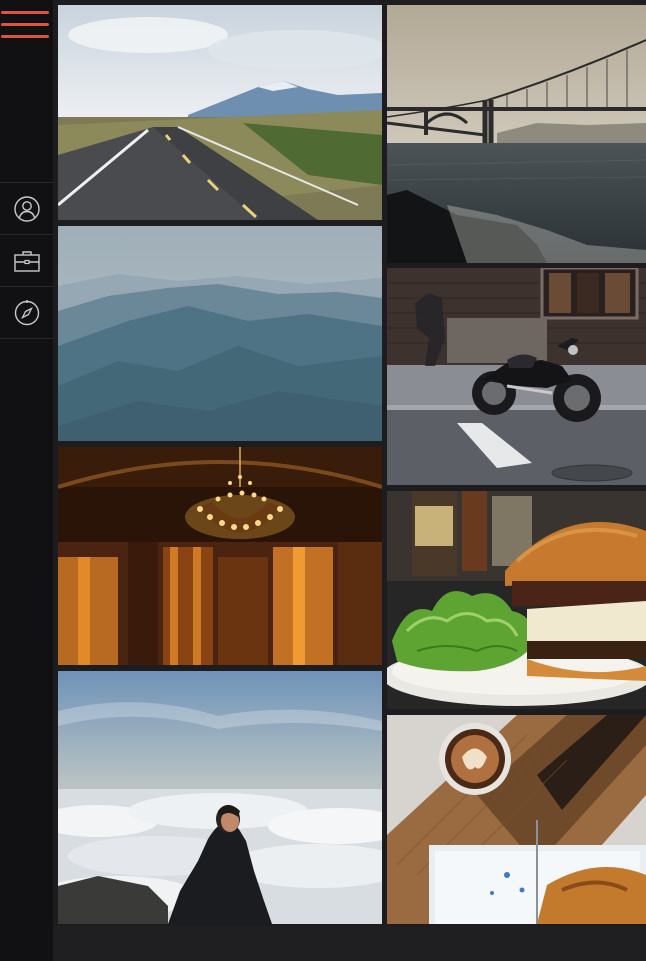 This screenshot has height=961, width=646. I want to click on photo-burger, so click(516, 600).